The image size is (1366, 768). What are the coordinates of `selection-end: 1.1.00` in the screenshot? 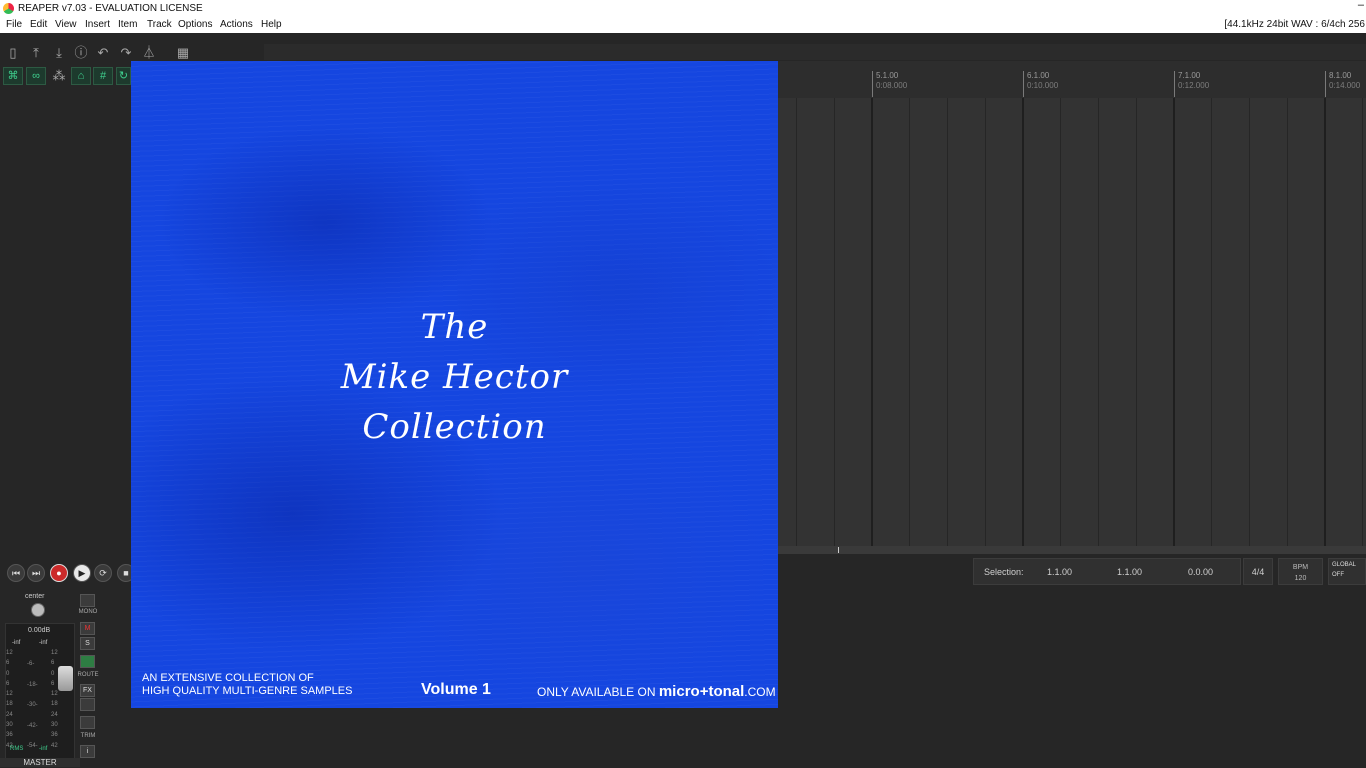 It's located at (1129, 572).